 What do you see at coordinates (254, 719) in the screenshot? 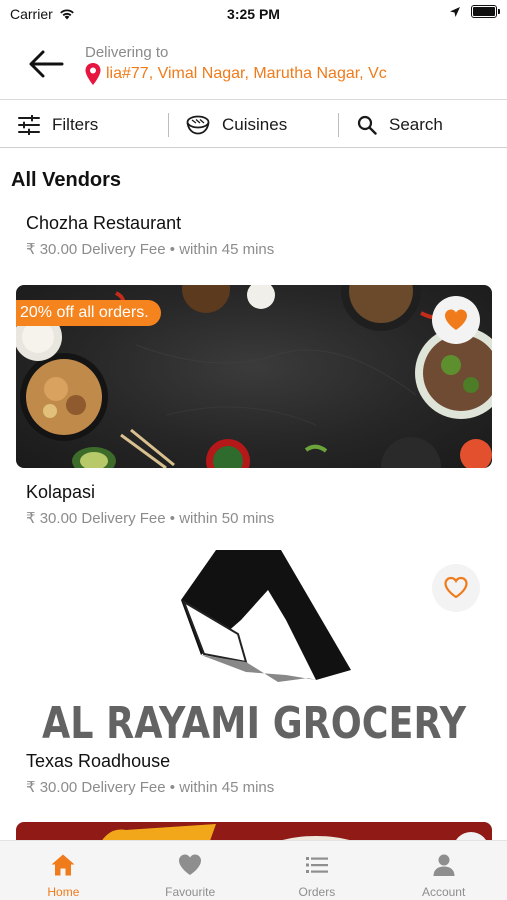
I see `logo-text: AL RAYAMI GROCERY` at bounding box center [254, 719].